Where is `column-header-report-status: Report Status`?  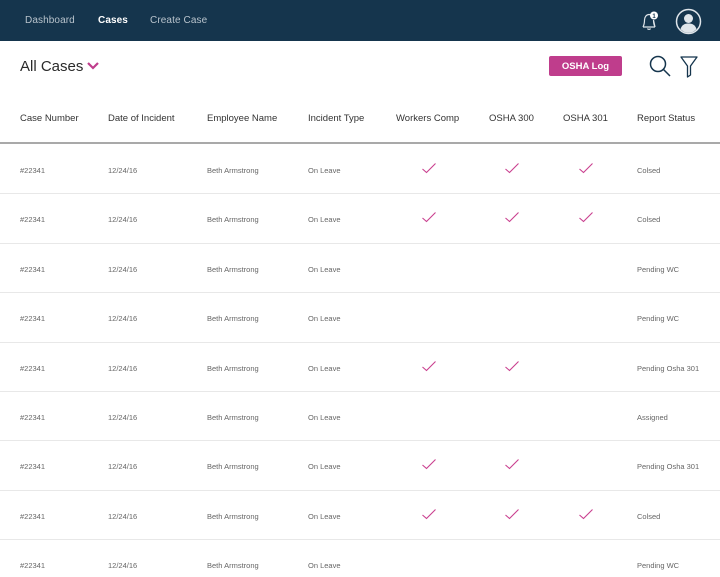 column-header-report-status: Report Status is located at coordinates (666, 118).